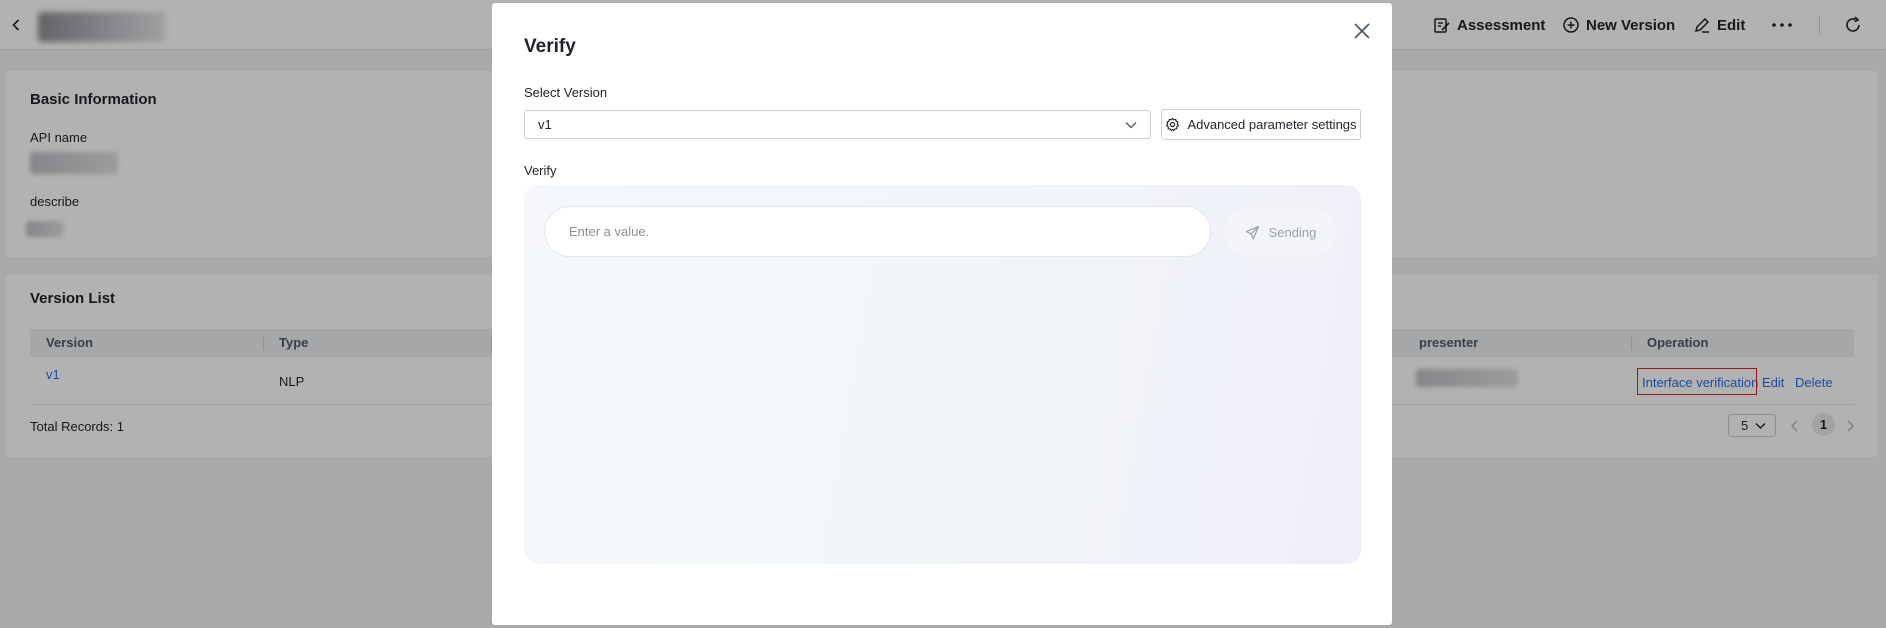 This screenshot has width=1886, height=628. I want to click on close-icon, so click(1362, 31).